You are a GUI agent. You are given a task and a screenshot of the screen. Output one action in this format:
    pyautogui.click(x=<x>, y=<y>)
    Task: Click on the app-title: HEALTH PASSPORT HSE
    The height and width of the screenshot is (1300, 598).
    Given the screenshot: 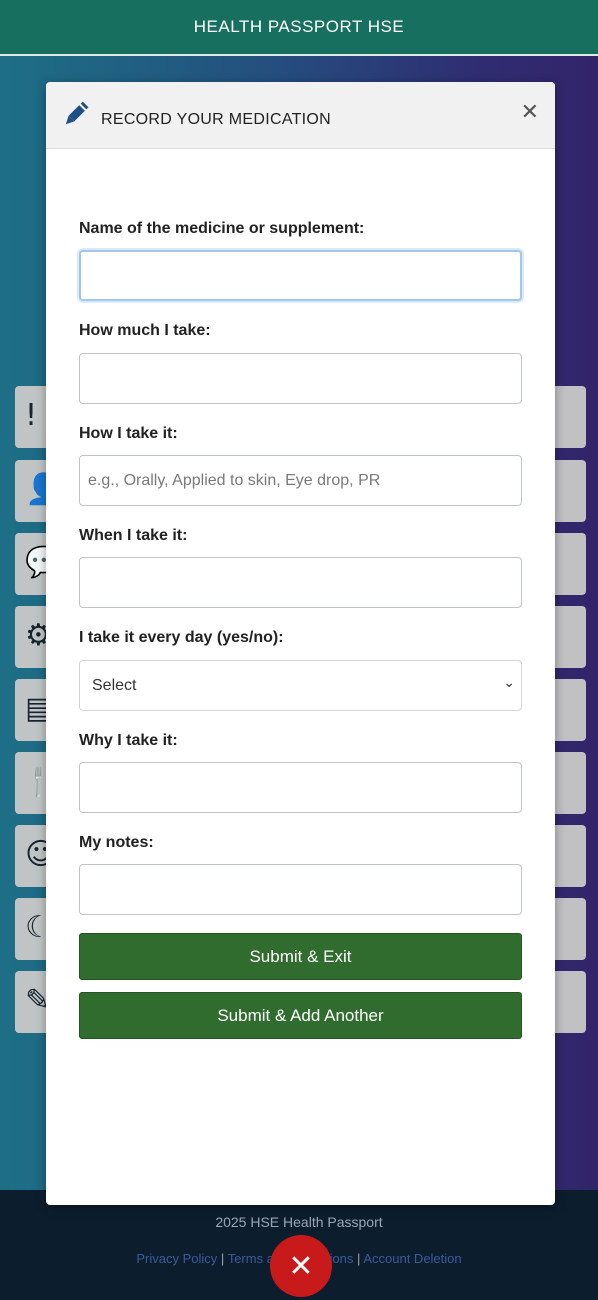 What is the action you would take?
    pyautogui.click(x=299, y=26)
    